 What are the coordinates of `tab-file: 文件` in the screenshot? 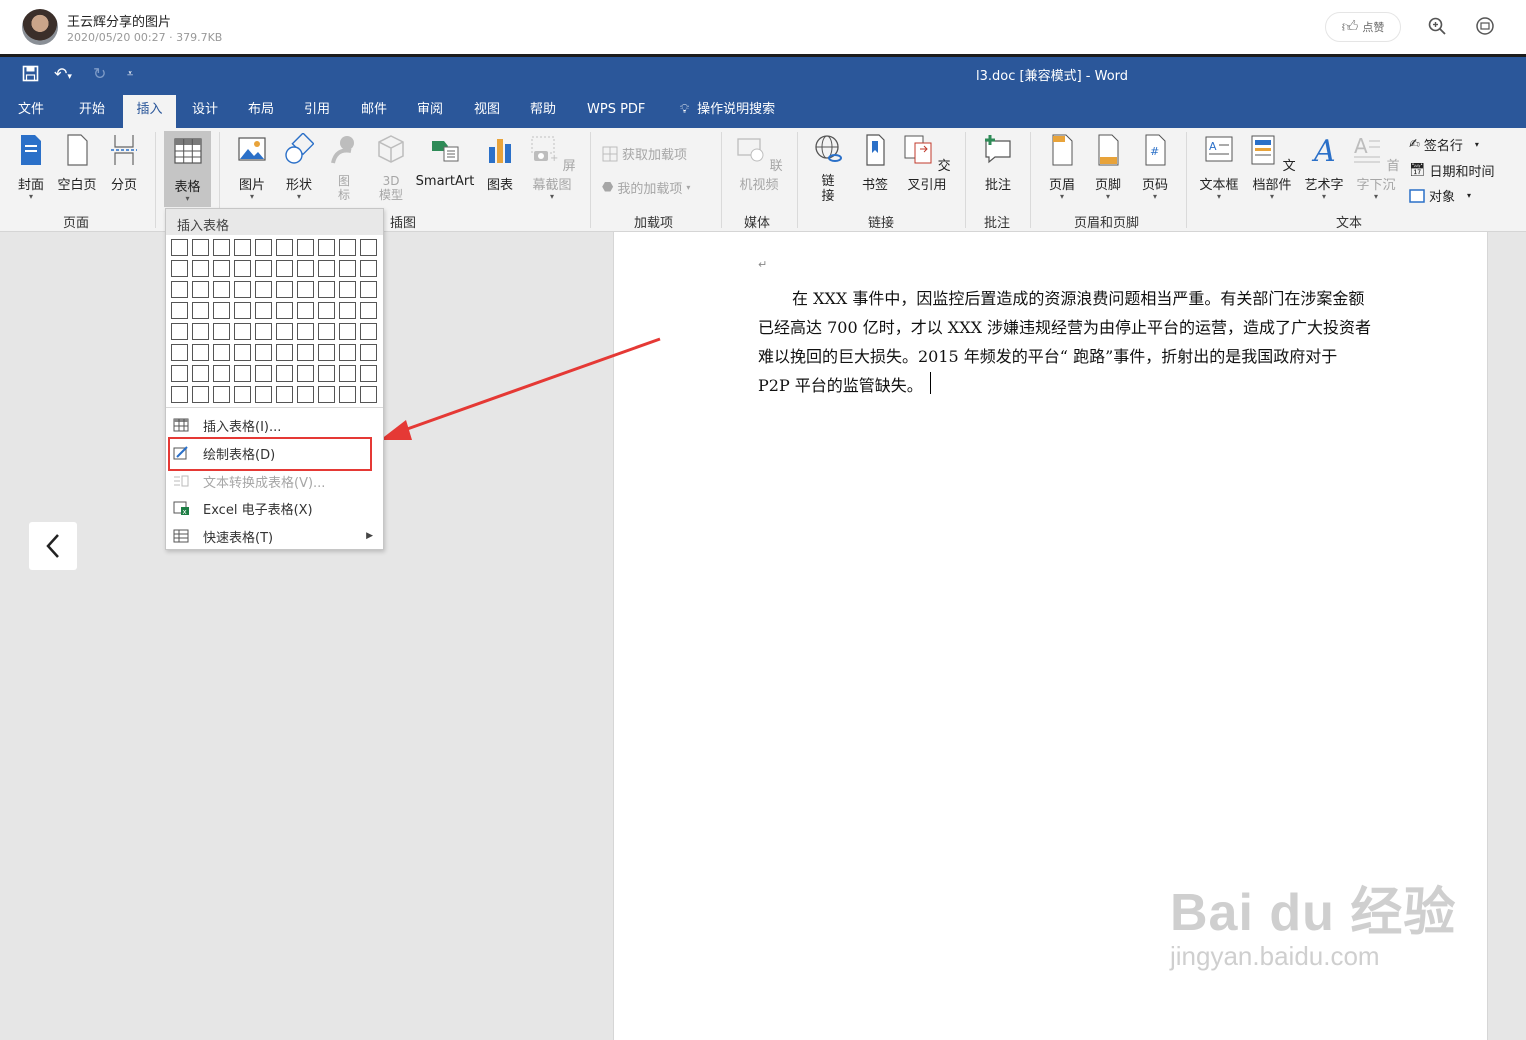 It's located at (31, 110).